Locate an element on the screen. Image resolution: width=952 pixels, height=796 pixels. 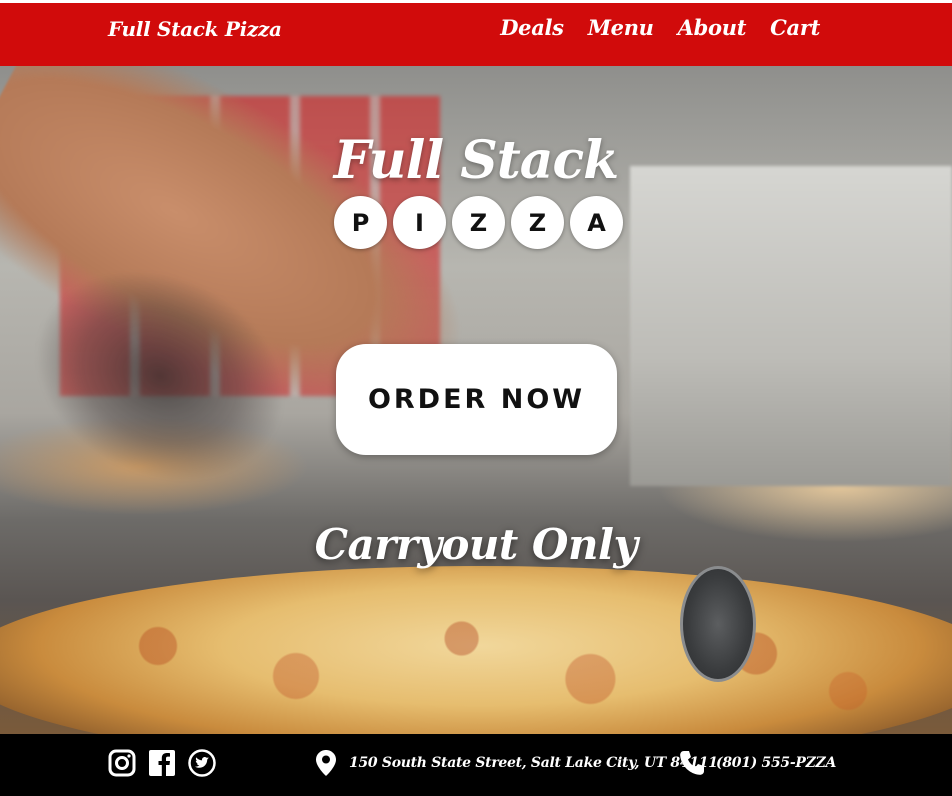
order-now-button: ORDER NOW is located at coordinates (476, 399).